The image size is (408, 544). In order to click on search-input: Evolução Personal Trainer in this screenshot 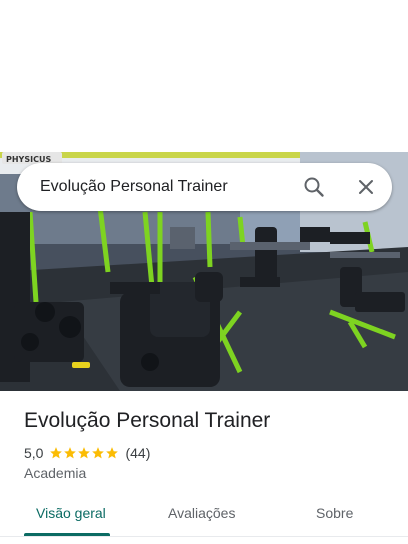, I will do `click(134, 187)`.